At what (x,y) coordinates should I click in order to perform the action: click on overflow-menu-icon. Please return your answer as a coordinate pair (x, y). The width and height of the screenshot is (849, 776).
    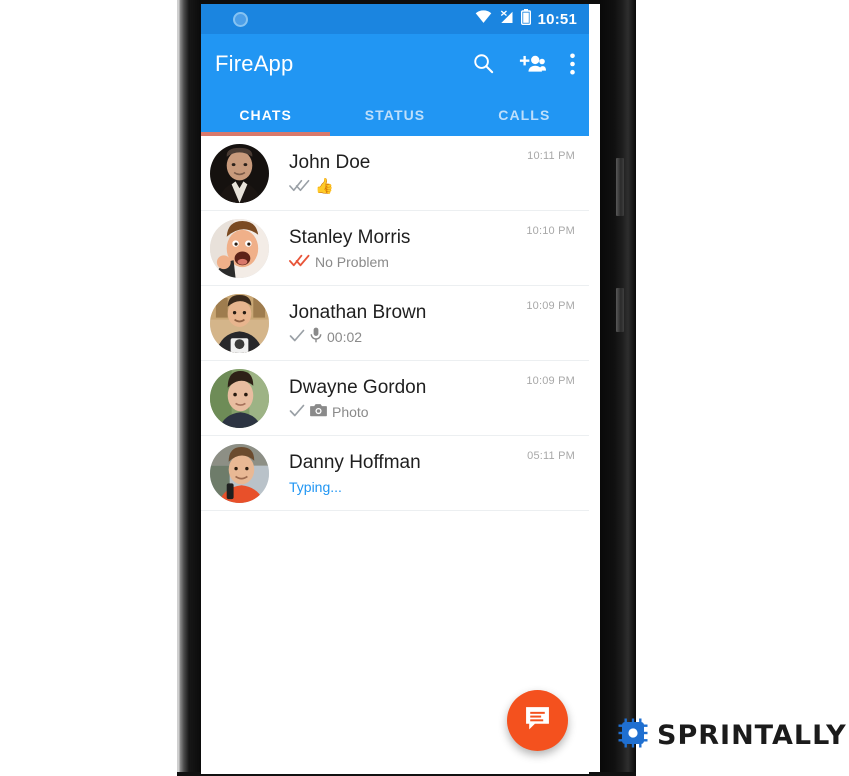
    Looking at the image, I should click on (572, 64).